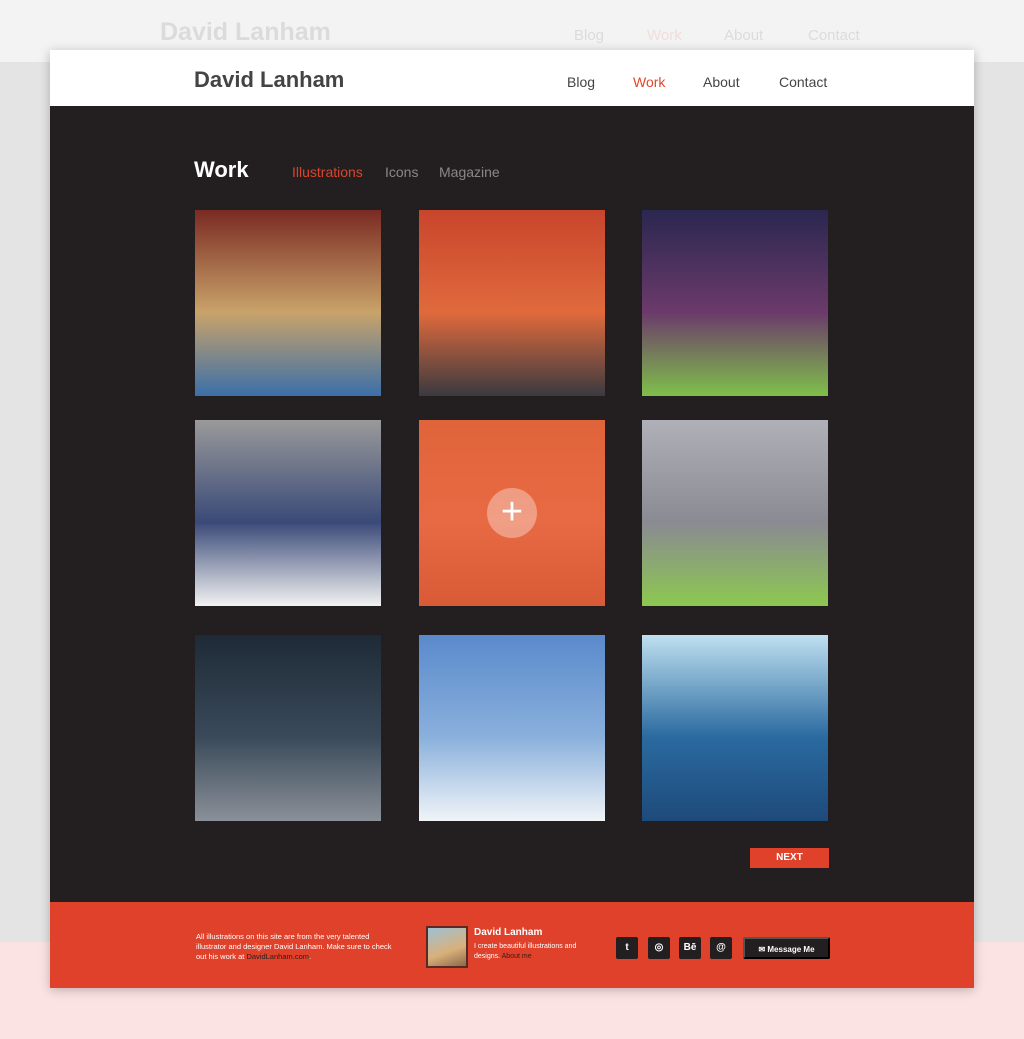 Image resolution: width=1024 pixels, height=1039 pixels. Describe the element at coordinates (469, 172) in the screenshot. I see `tab-magazine: Magazine` at that location.